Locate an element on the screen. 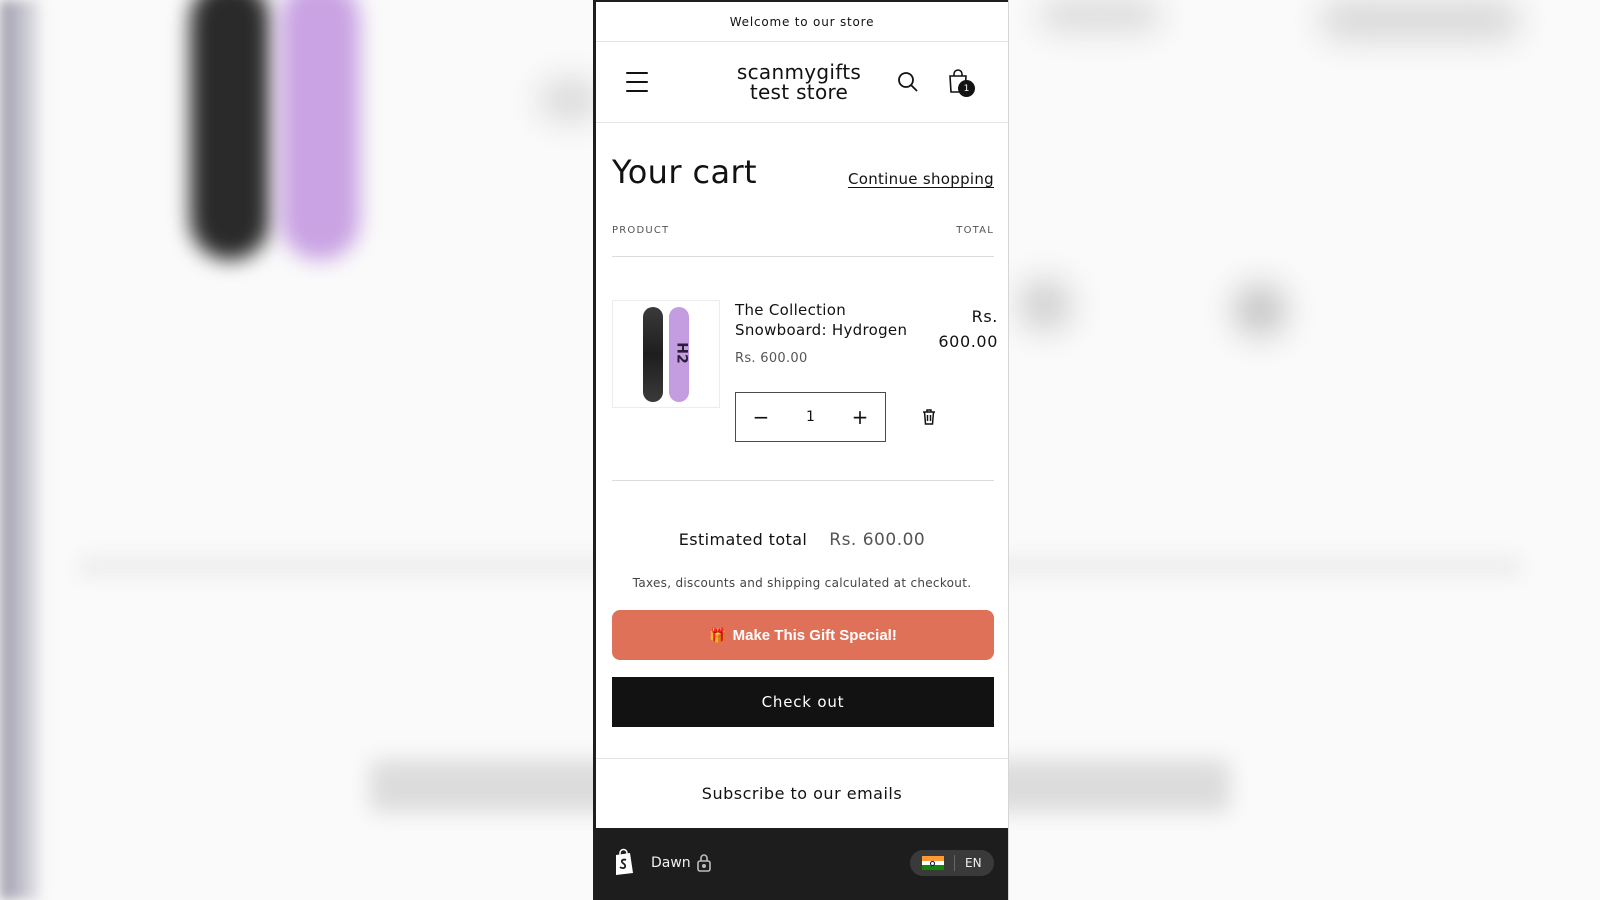 The height and width of the screenshot is (900, 1600). header-divider is located at coordinates (803, 256).